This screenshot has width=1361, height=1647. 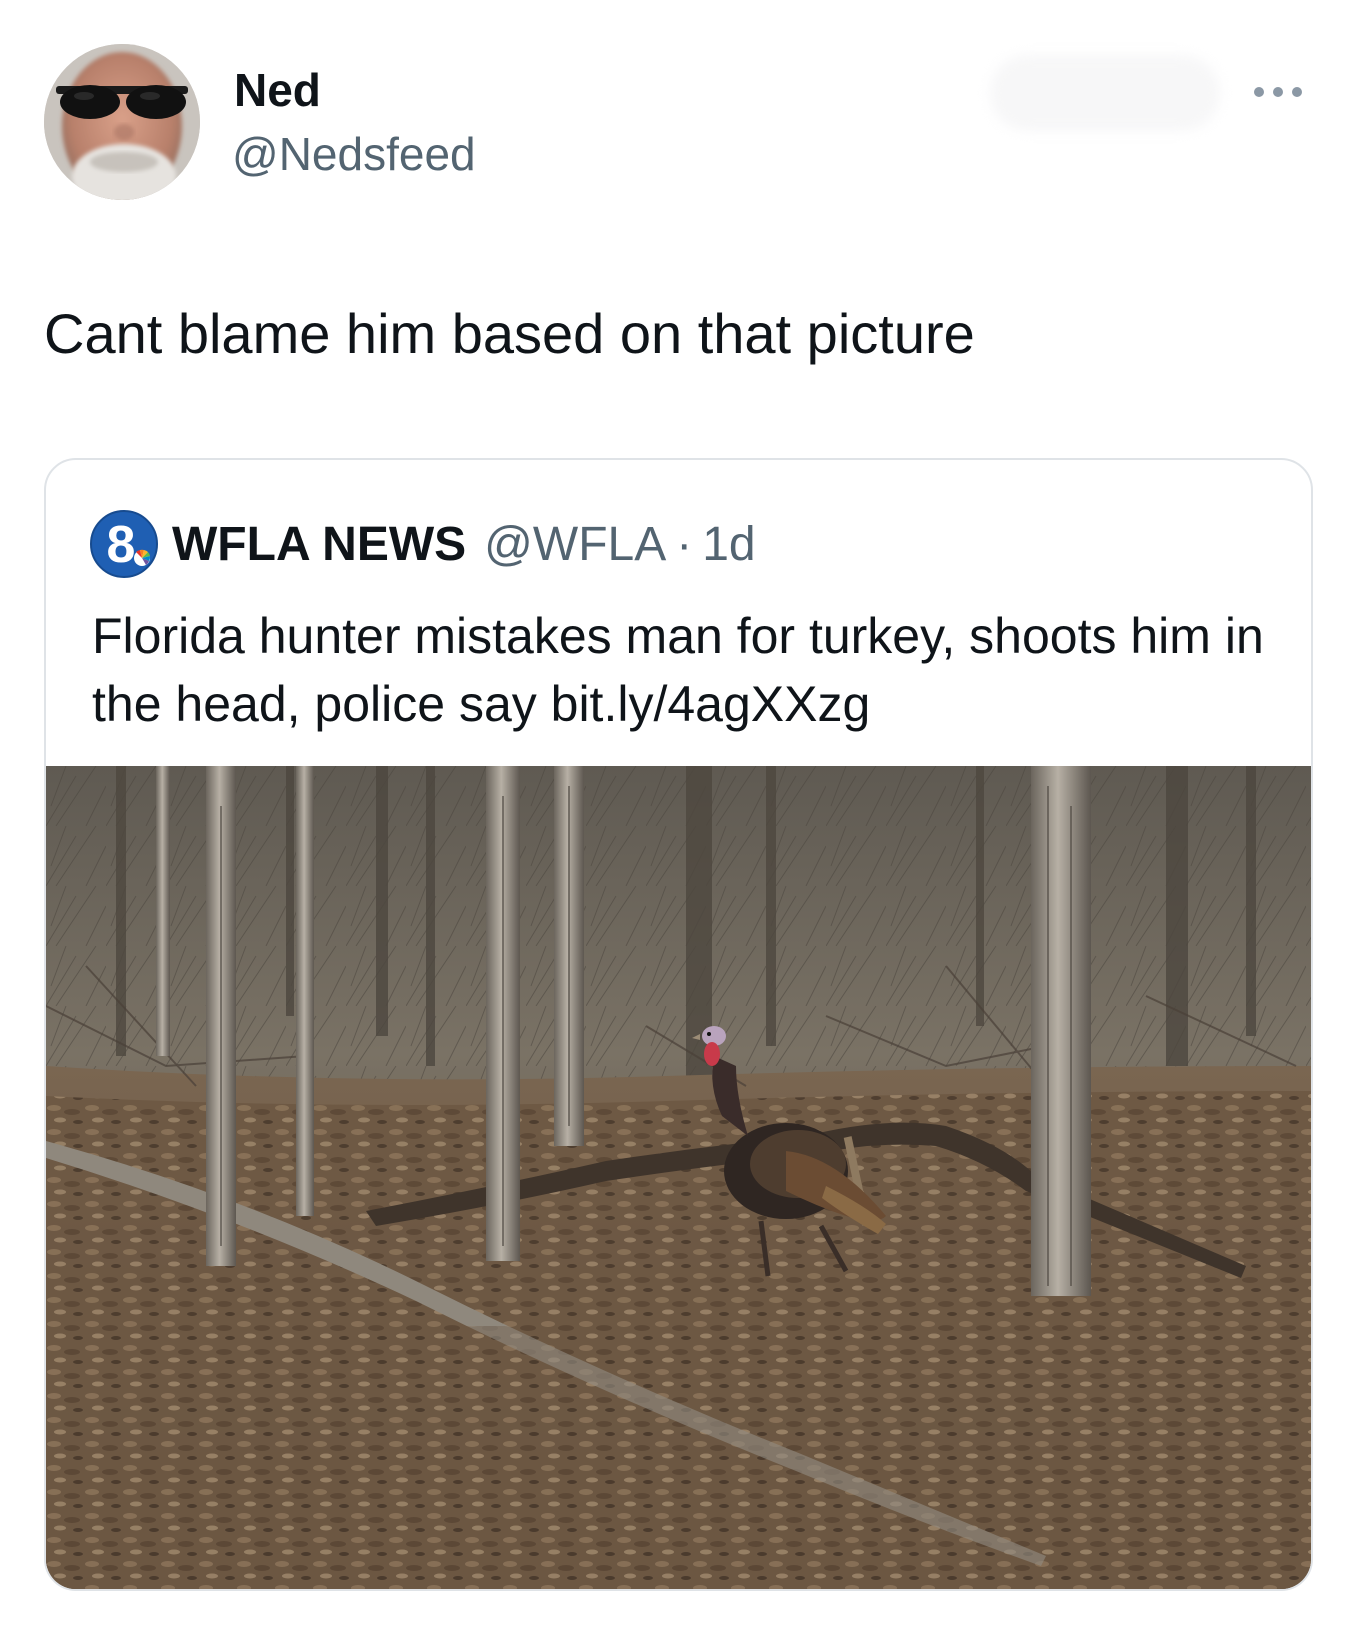 I want to click on tweet-text: Cant blame him based on that picture, so click(x=509, y=333).